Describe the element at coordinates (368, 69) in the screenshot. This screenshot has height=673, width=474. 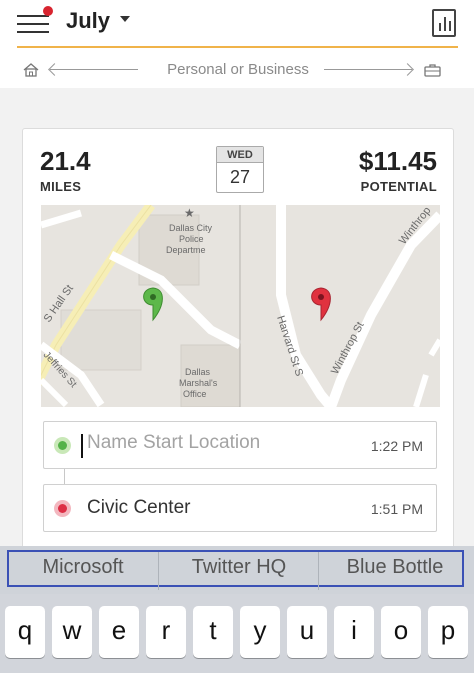
I see `swipe-right-arrow` at that location.